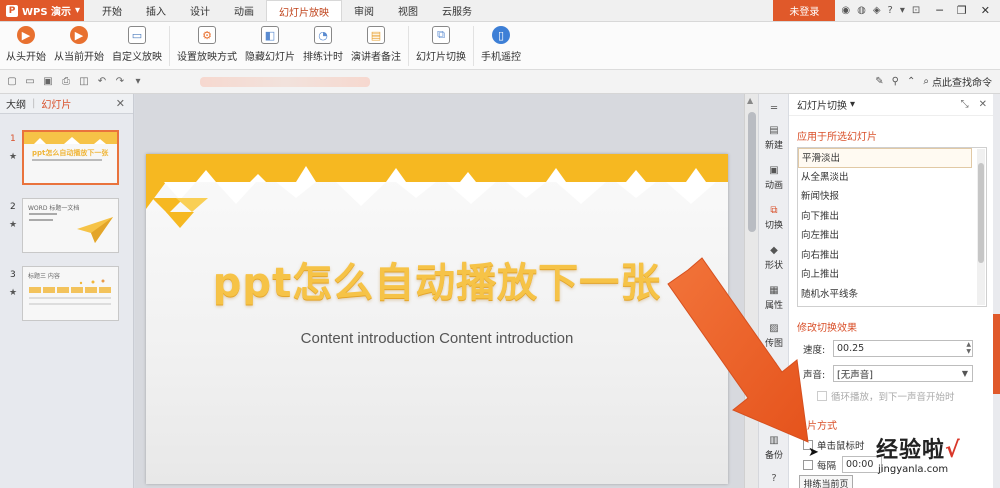  Describe the element at coordinates (965, 104) in the screenshot. I see `undock-icon: ⤡` at that location.